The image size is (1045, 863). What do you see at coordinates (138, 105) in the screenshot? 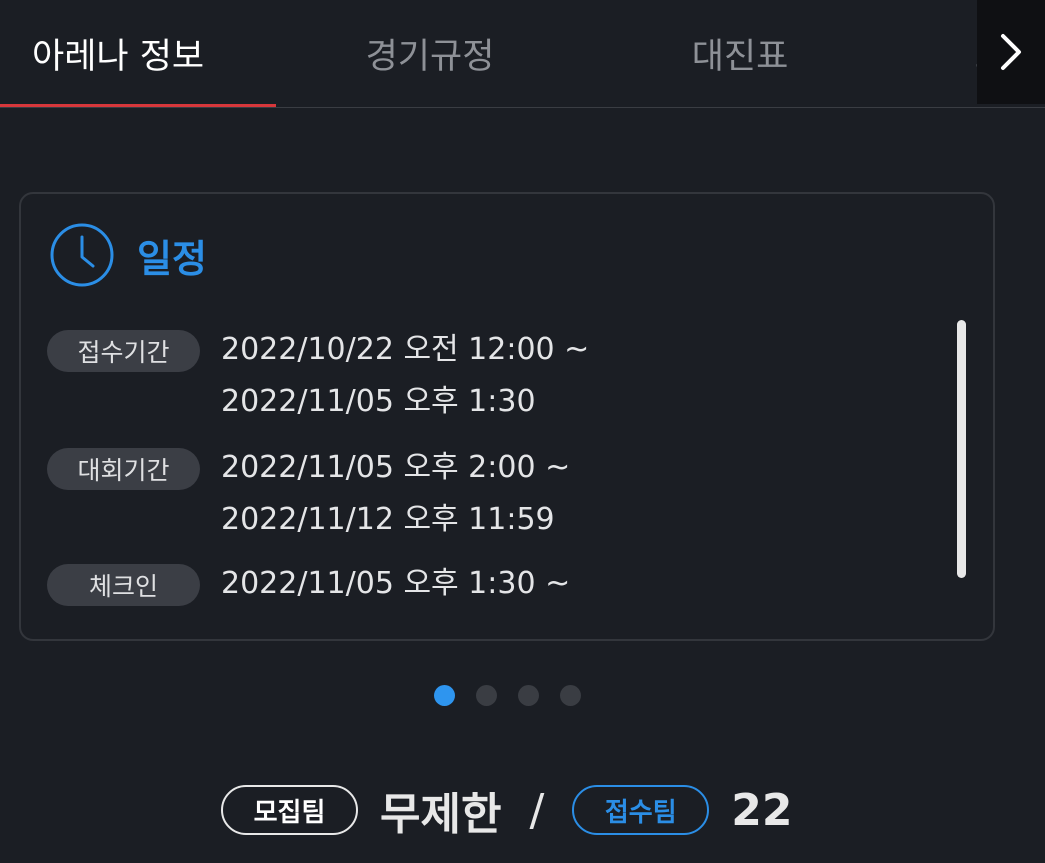
I see `active-tab-indicator` at bounding box center [138, 105].